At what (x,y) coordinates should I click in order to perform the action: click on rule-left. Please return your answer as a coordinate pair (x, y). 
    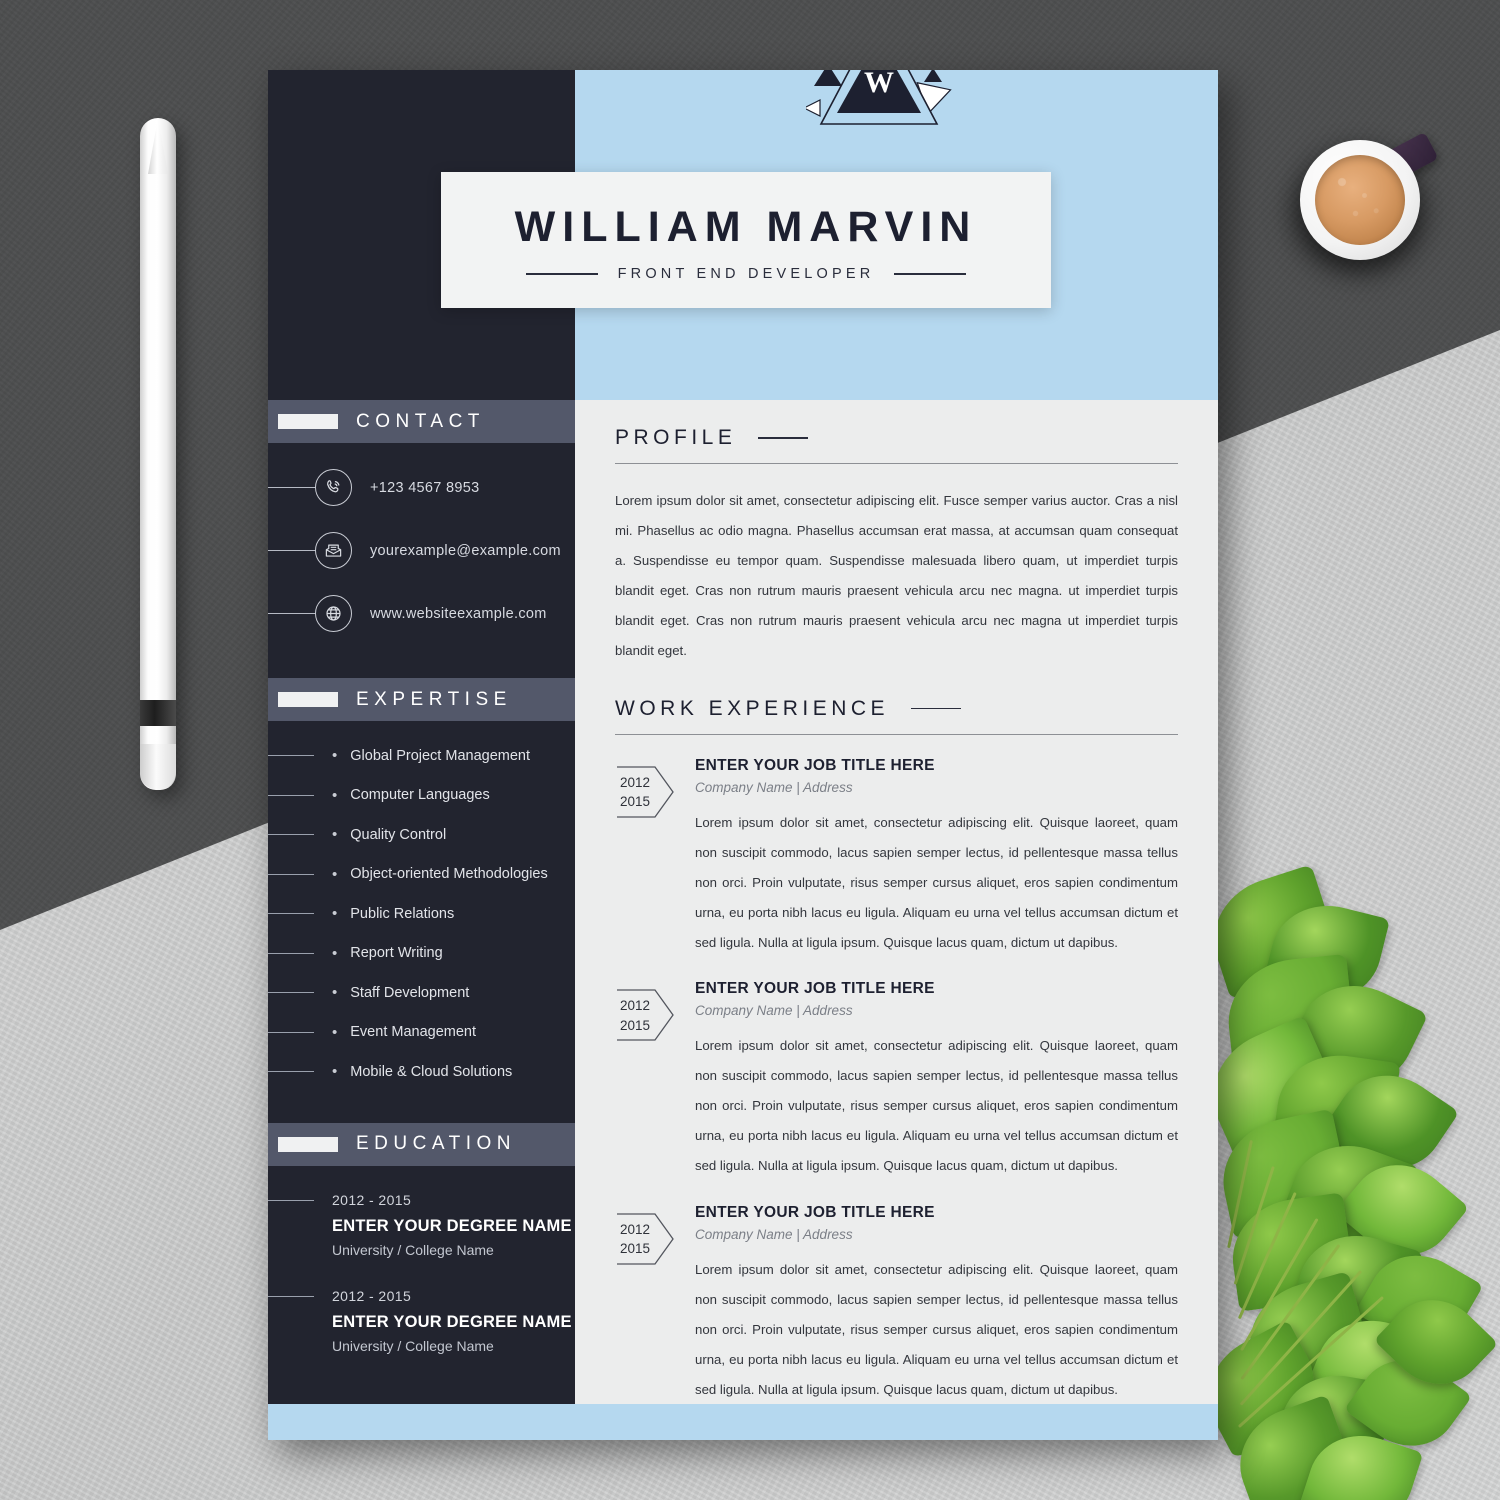
    Looking at the image, I should click on (561, 274).